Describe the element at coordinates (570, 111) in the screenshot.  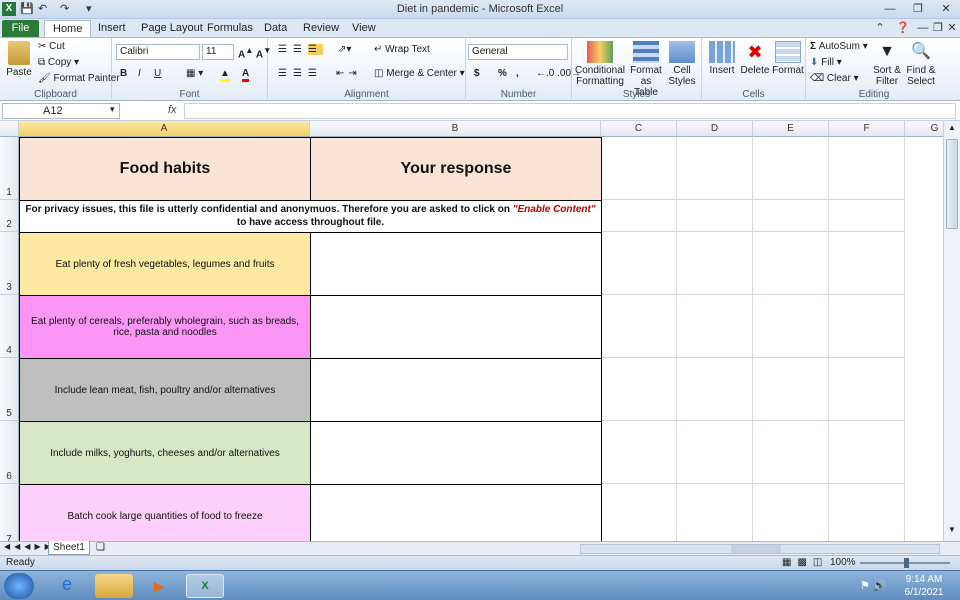
I see `formula-input` at that location.